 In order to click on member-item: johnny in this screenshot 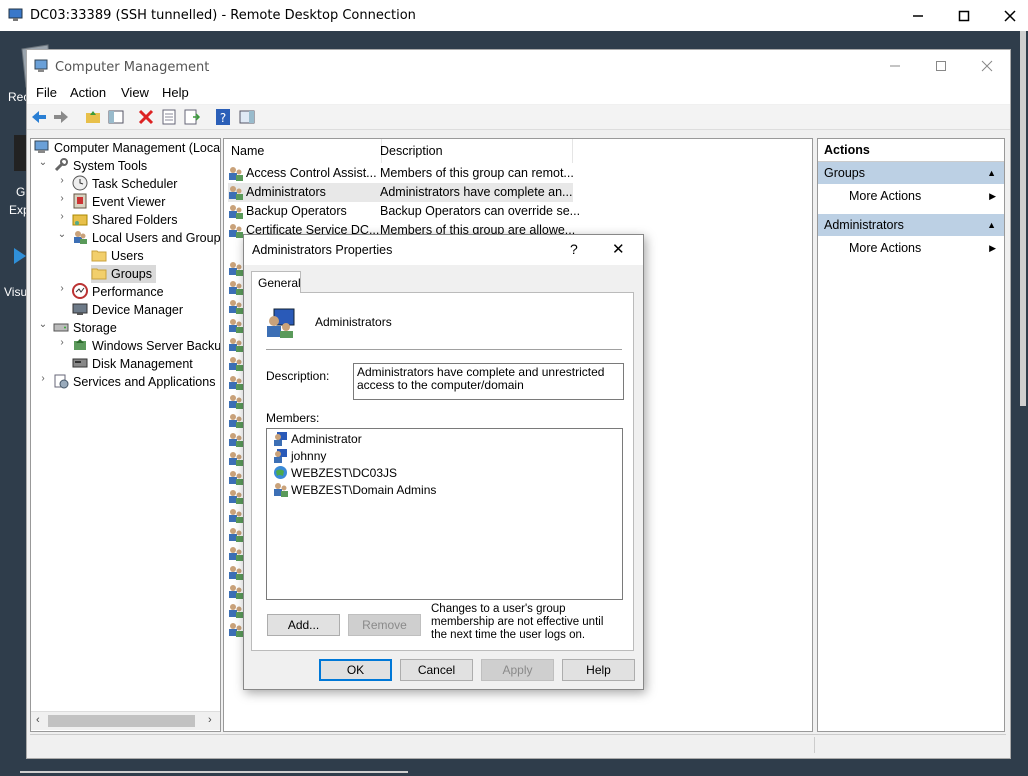, I will do `click(299, 456)`.